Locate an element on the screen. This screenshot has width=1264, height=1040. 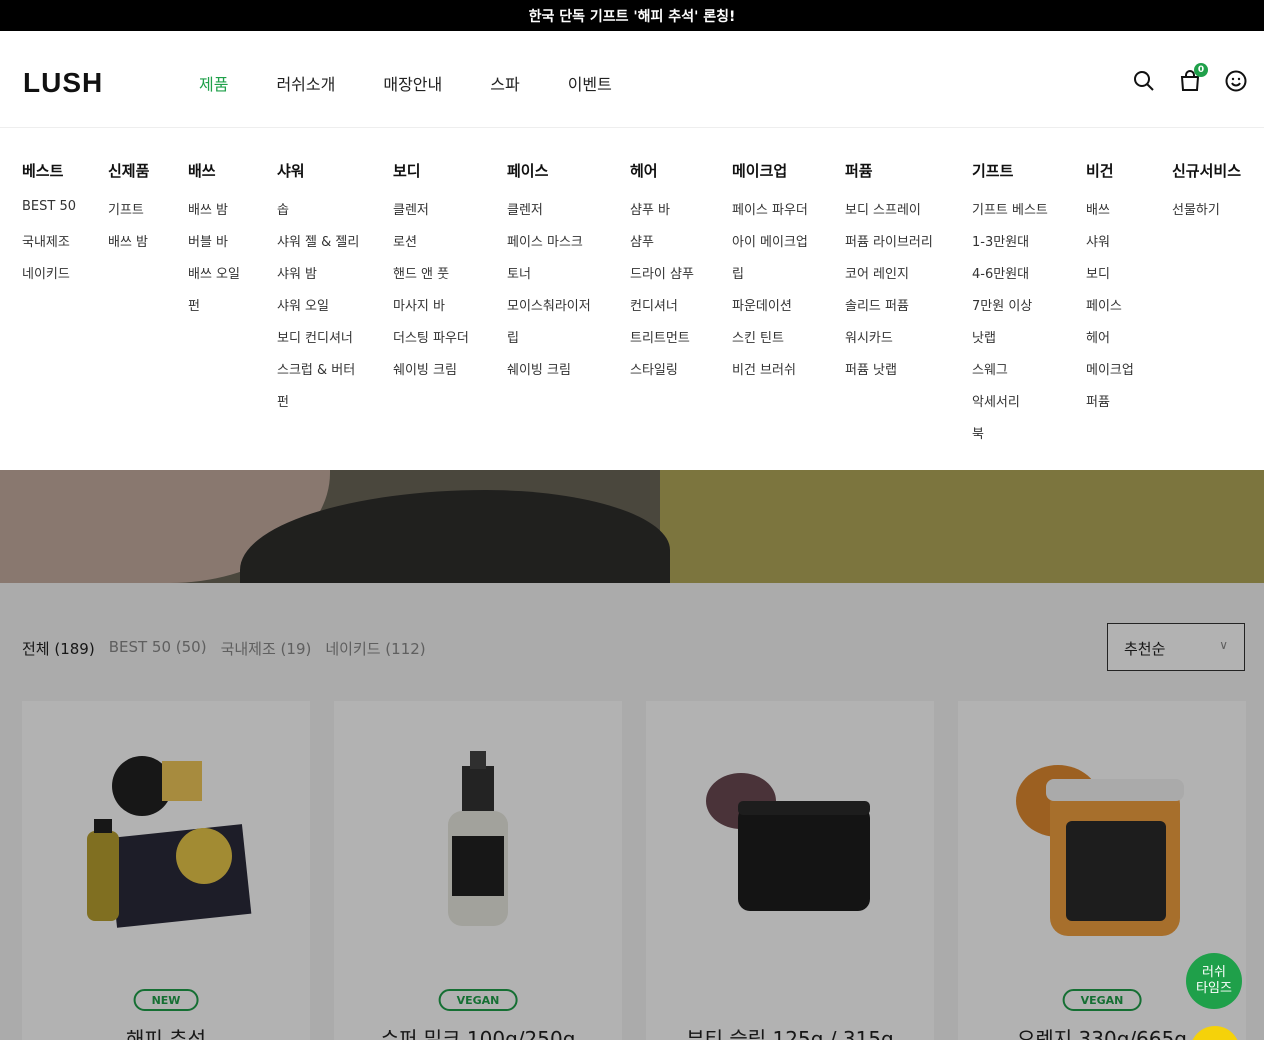
menu-item: 메이크업 is located at coordinates (1110, 375).